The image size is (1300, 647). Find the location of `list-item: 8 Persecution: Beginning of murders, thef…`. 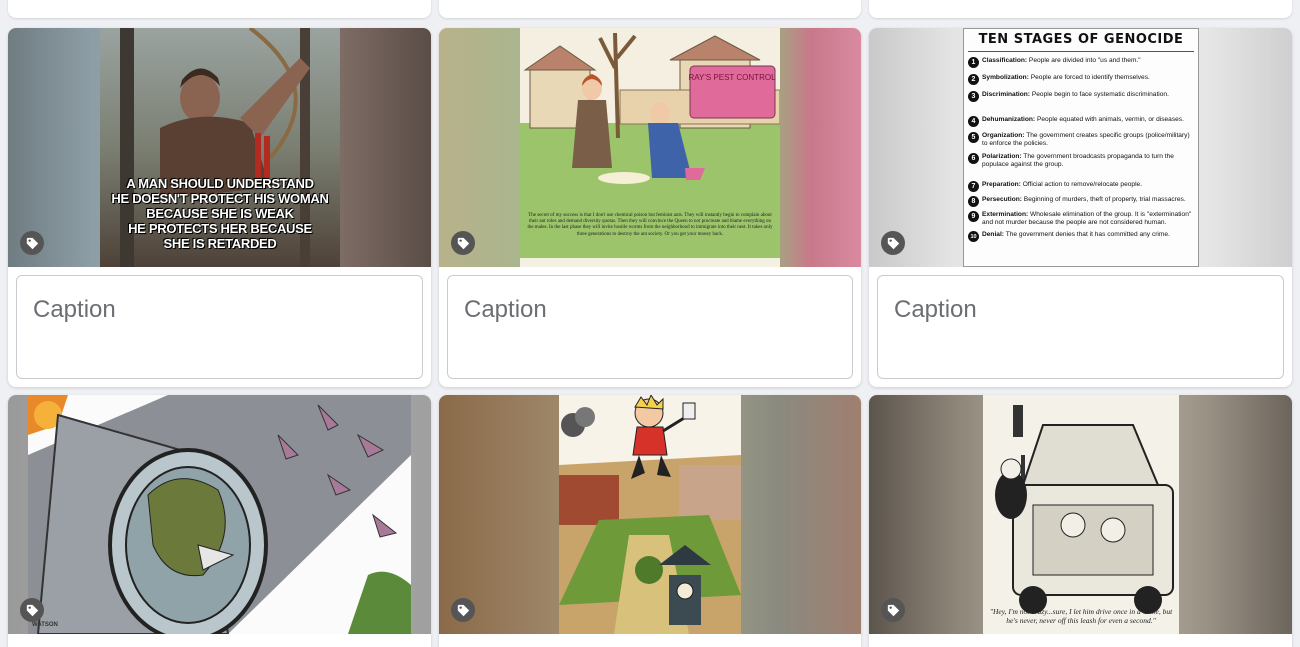

list-item: 8 Persecution: Beginning of murders, thef… is located at coordinates (1081, 201).